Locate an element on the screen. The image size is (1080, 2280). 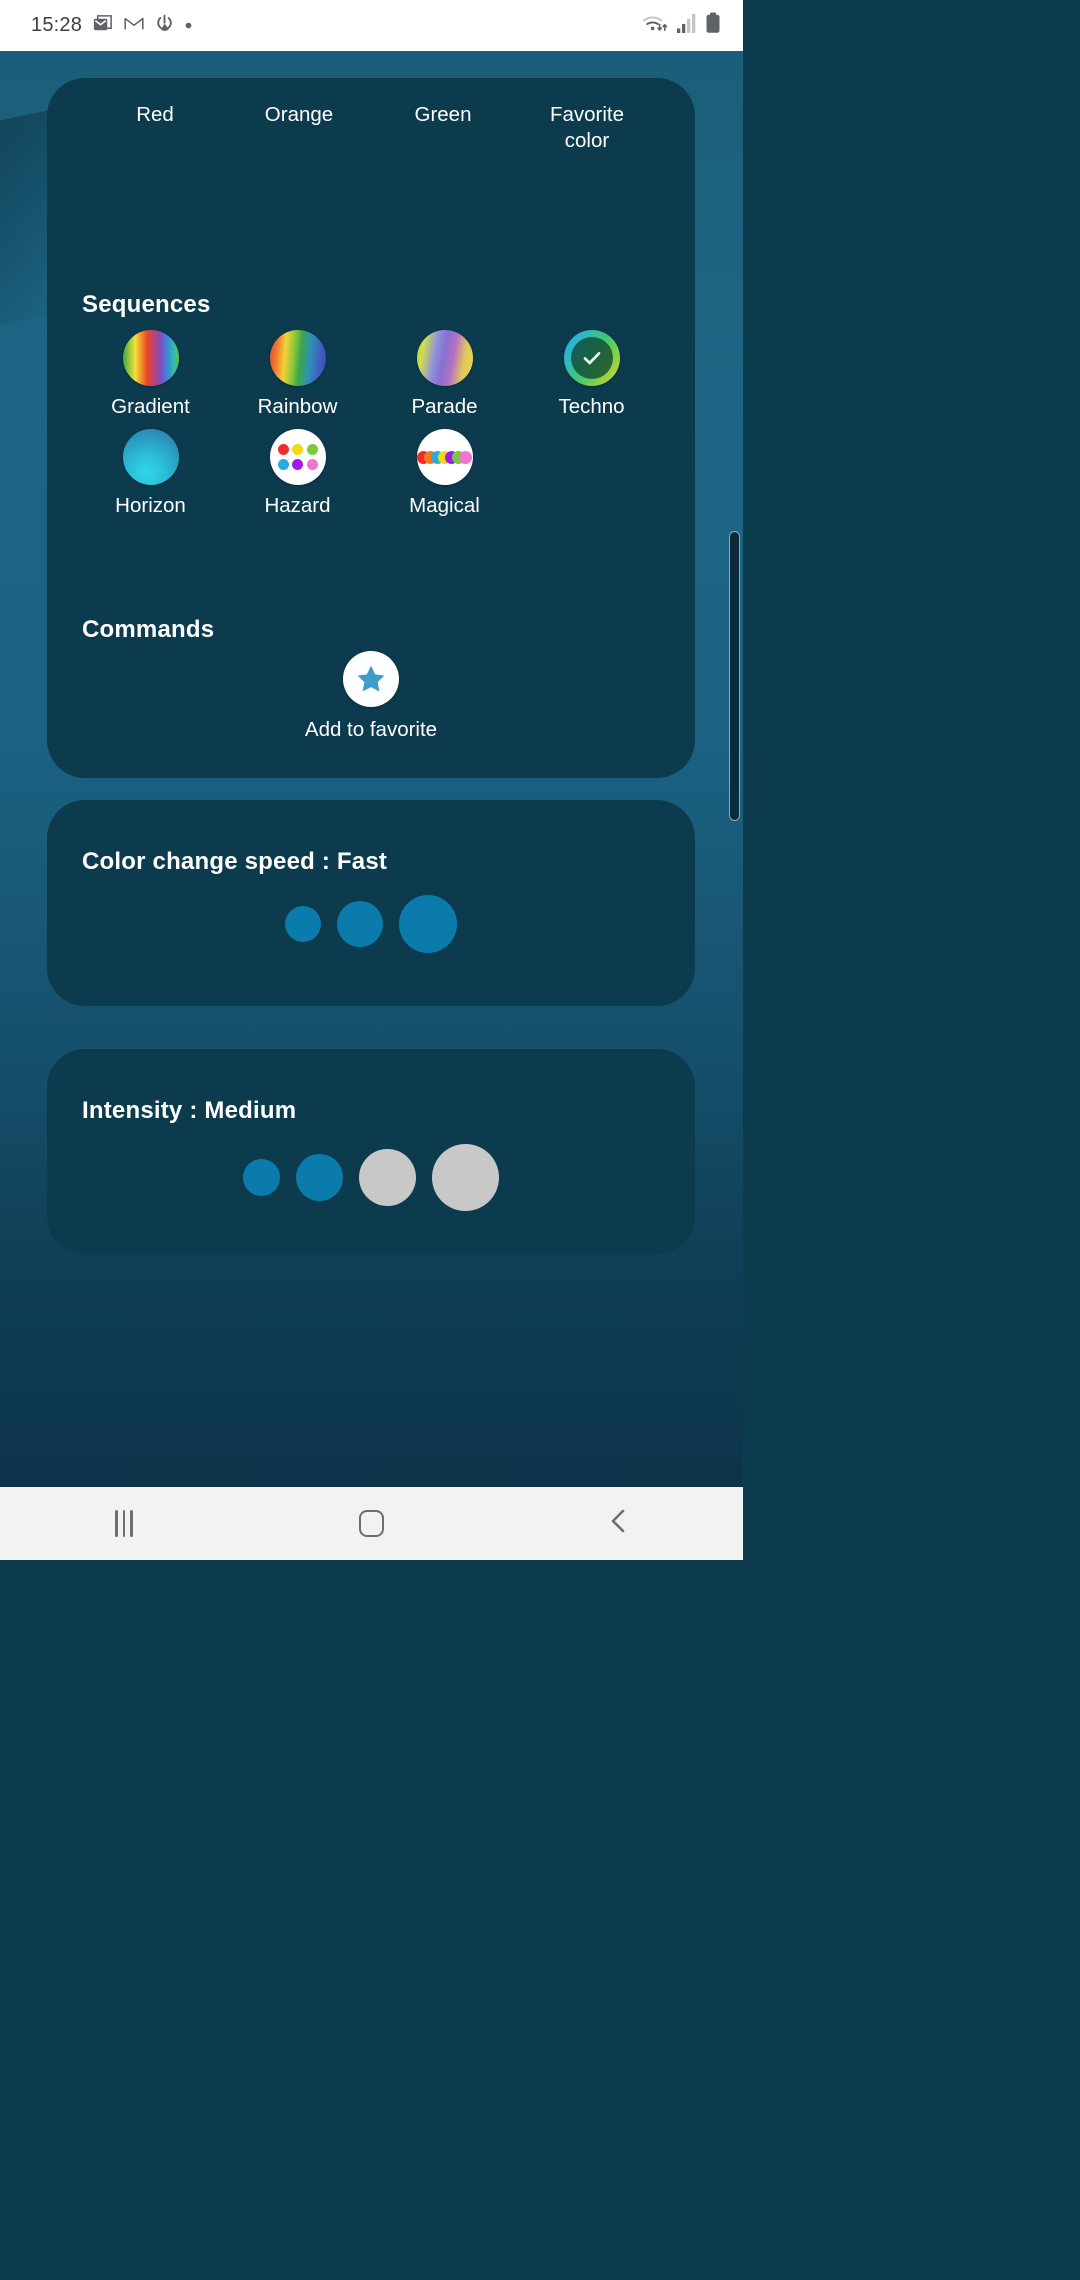
sequence-item-empty is located at coordinates (591, 473).